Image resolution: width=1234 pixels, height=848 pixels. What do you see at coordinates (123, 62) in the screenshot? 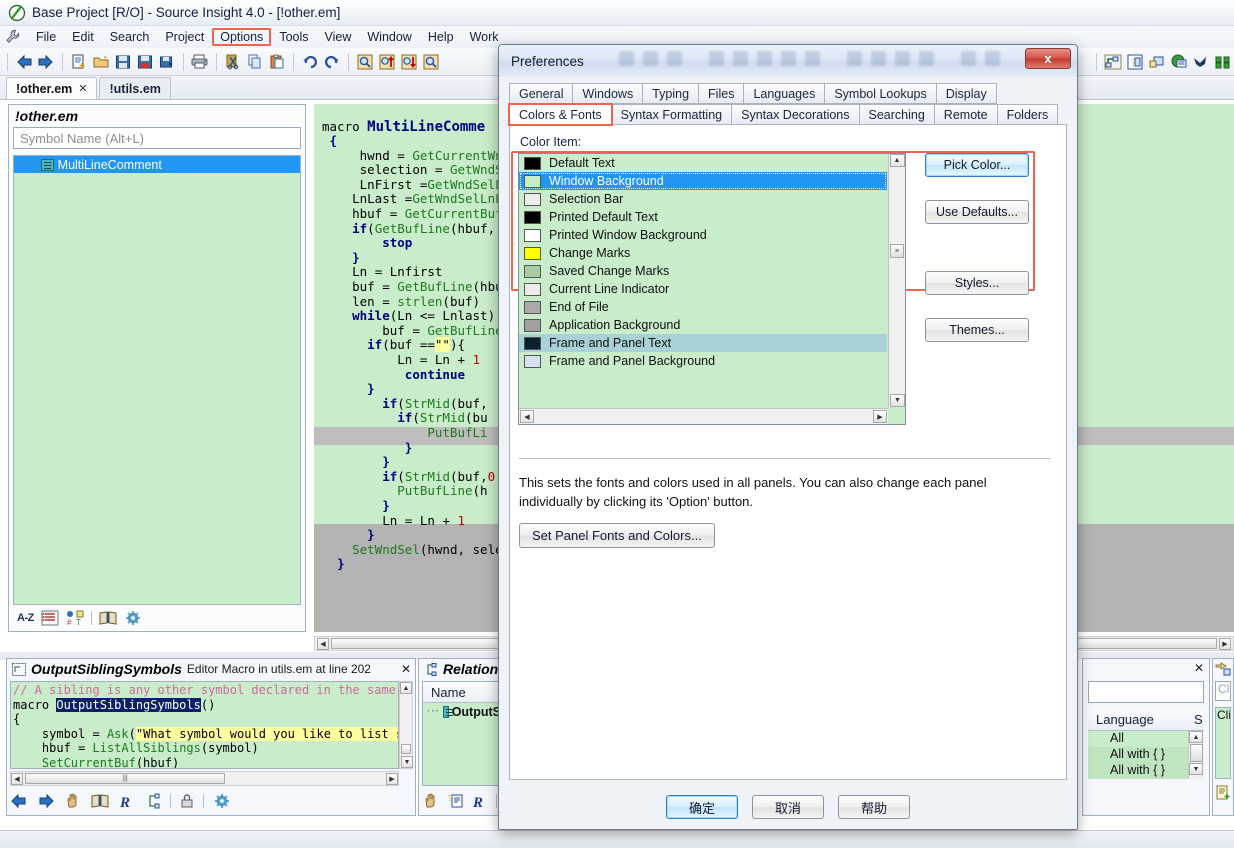
I see `save-icon` at bounding box center [123, 62].